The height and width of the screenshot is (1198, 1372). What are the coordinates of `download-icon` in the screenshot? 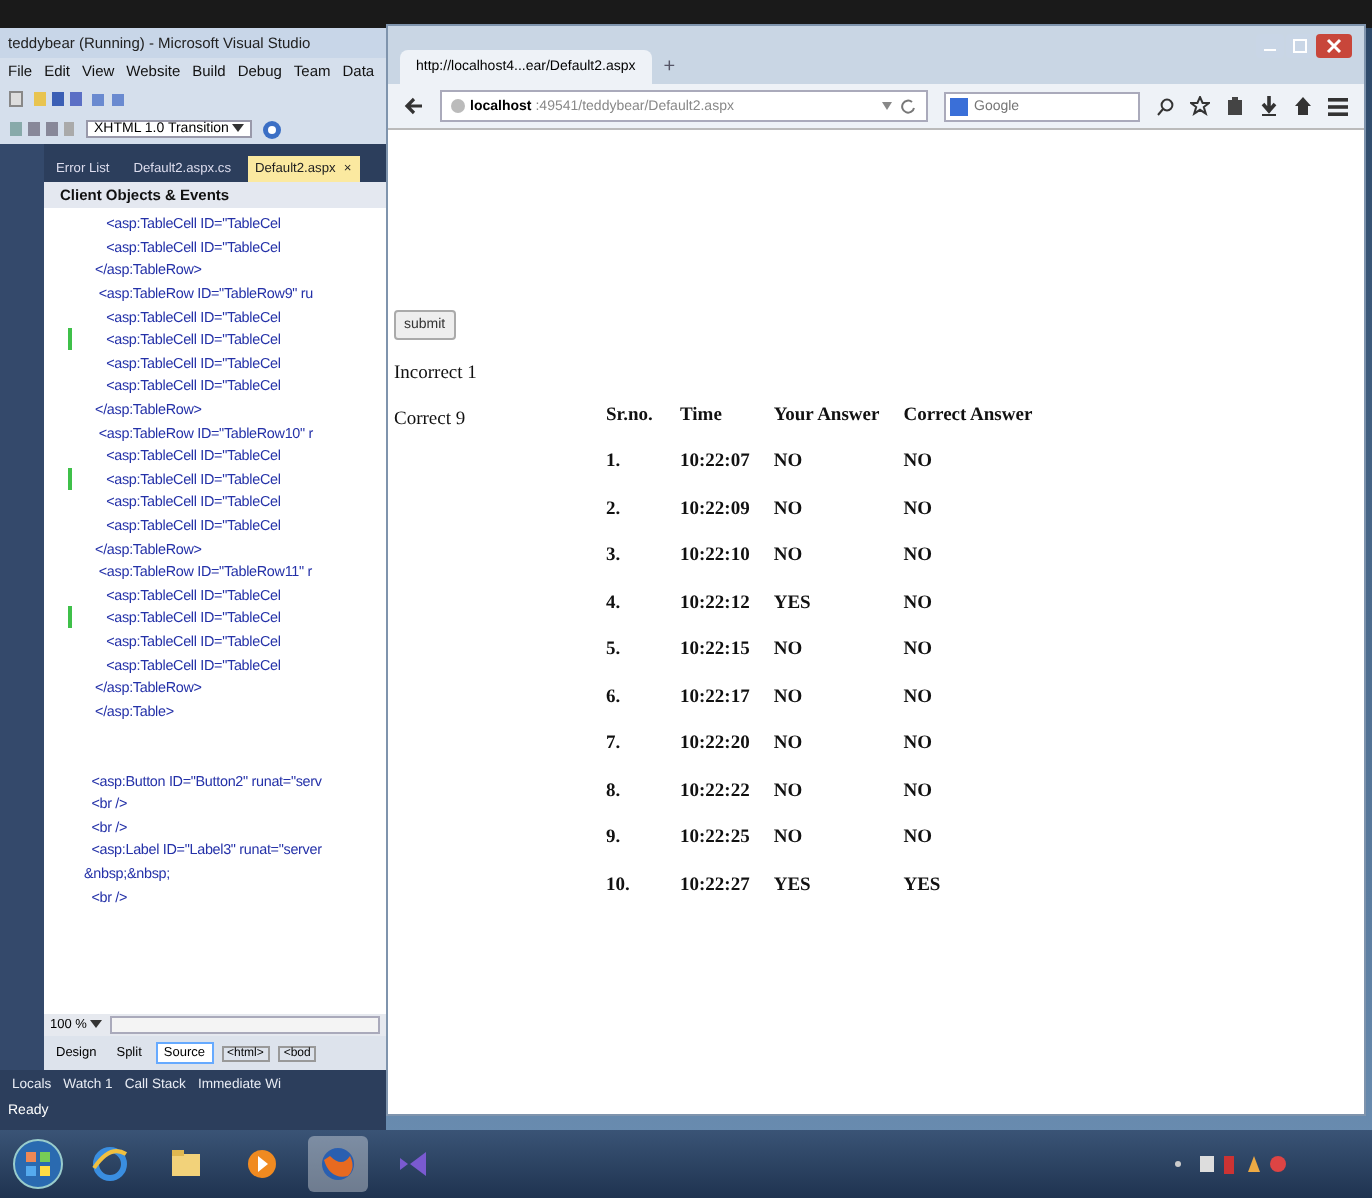 It's located at (1269, 106).